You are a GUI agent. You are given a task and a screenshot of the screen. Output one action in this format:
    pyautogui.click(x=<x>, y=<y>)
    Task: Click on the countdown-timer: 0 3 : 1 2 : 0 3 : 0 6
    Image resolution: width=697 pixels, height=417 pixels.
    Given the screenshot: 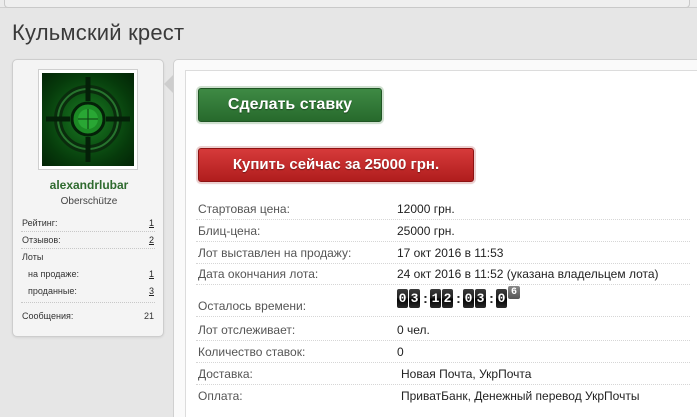 What is the action you would take?
    pyautogui.click(x=459, y=297)
    